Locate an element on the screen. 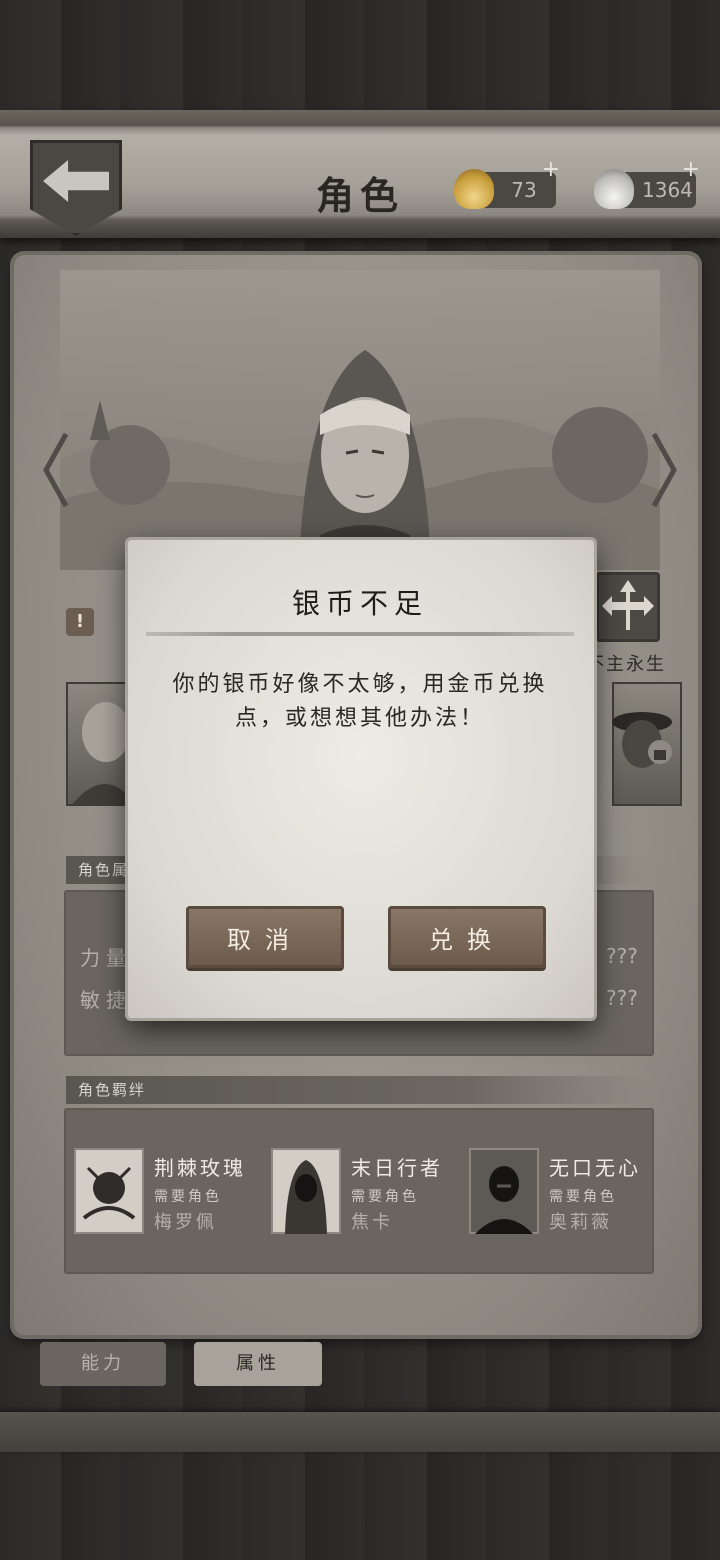  cancel-button: 取消 is located at coordinates (265, 937).